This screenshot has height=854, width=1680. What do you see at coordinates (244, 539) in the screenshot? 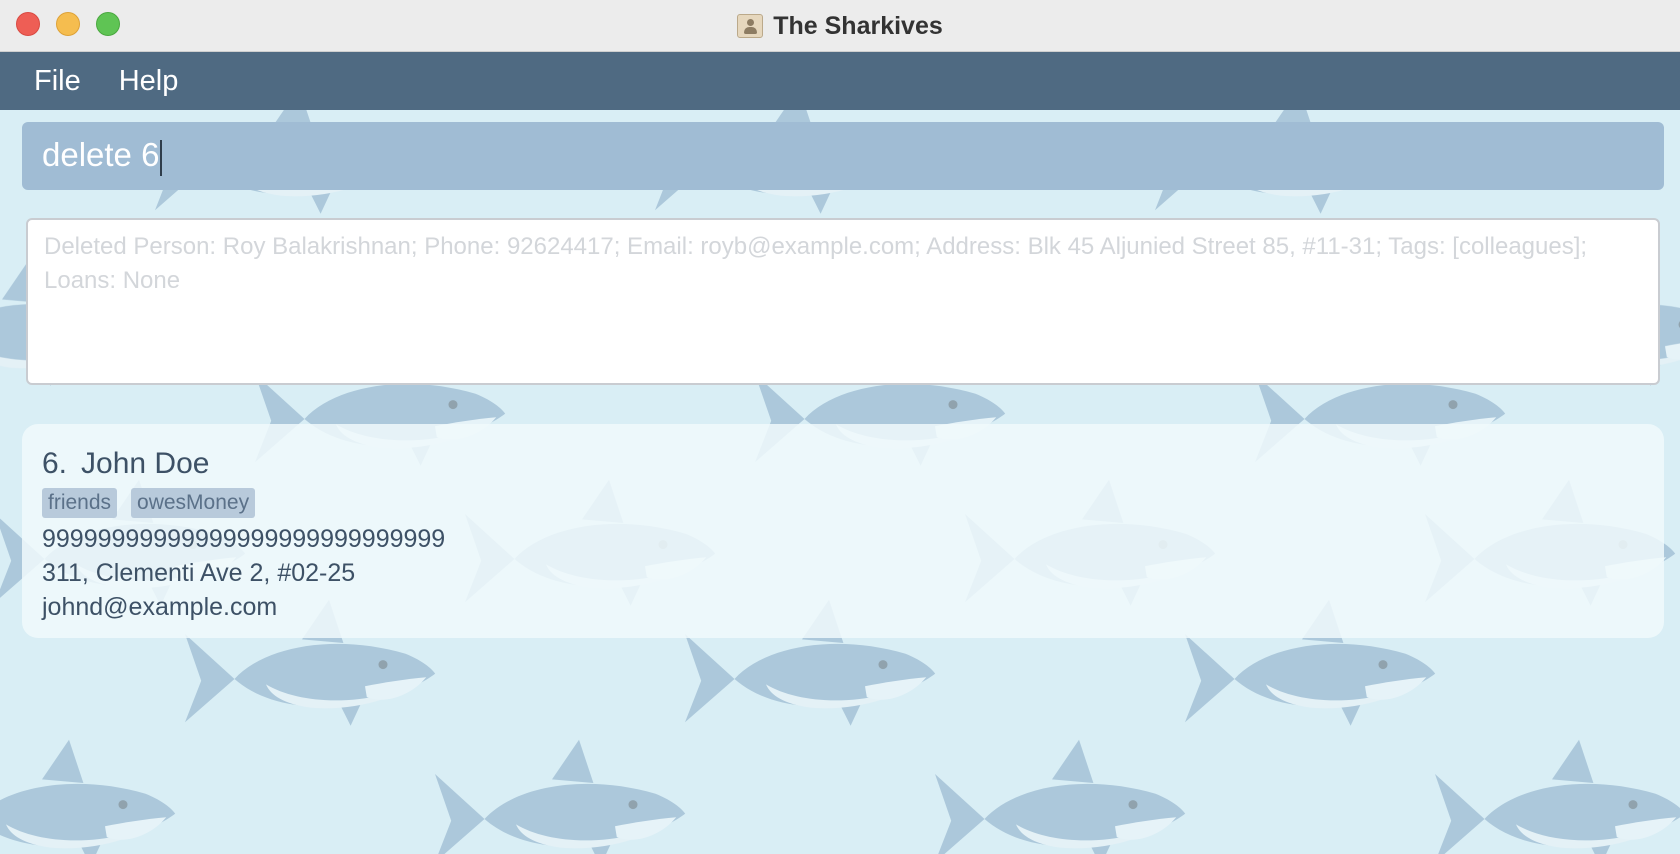
I see `person-phone: 99999999999999999999999999999` at bounding box center [244, 539].